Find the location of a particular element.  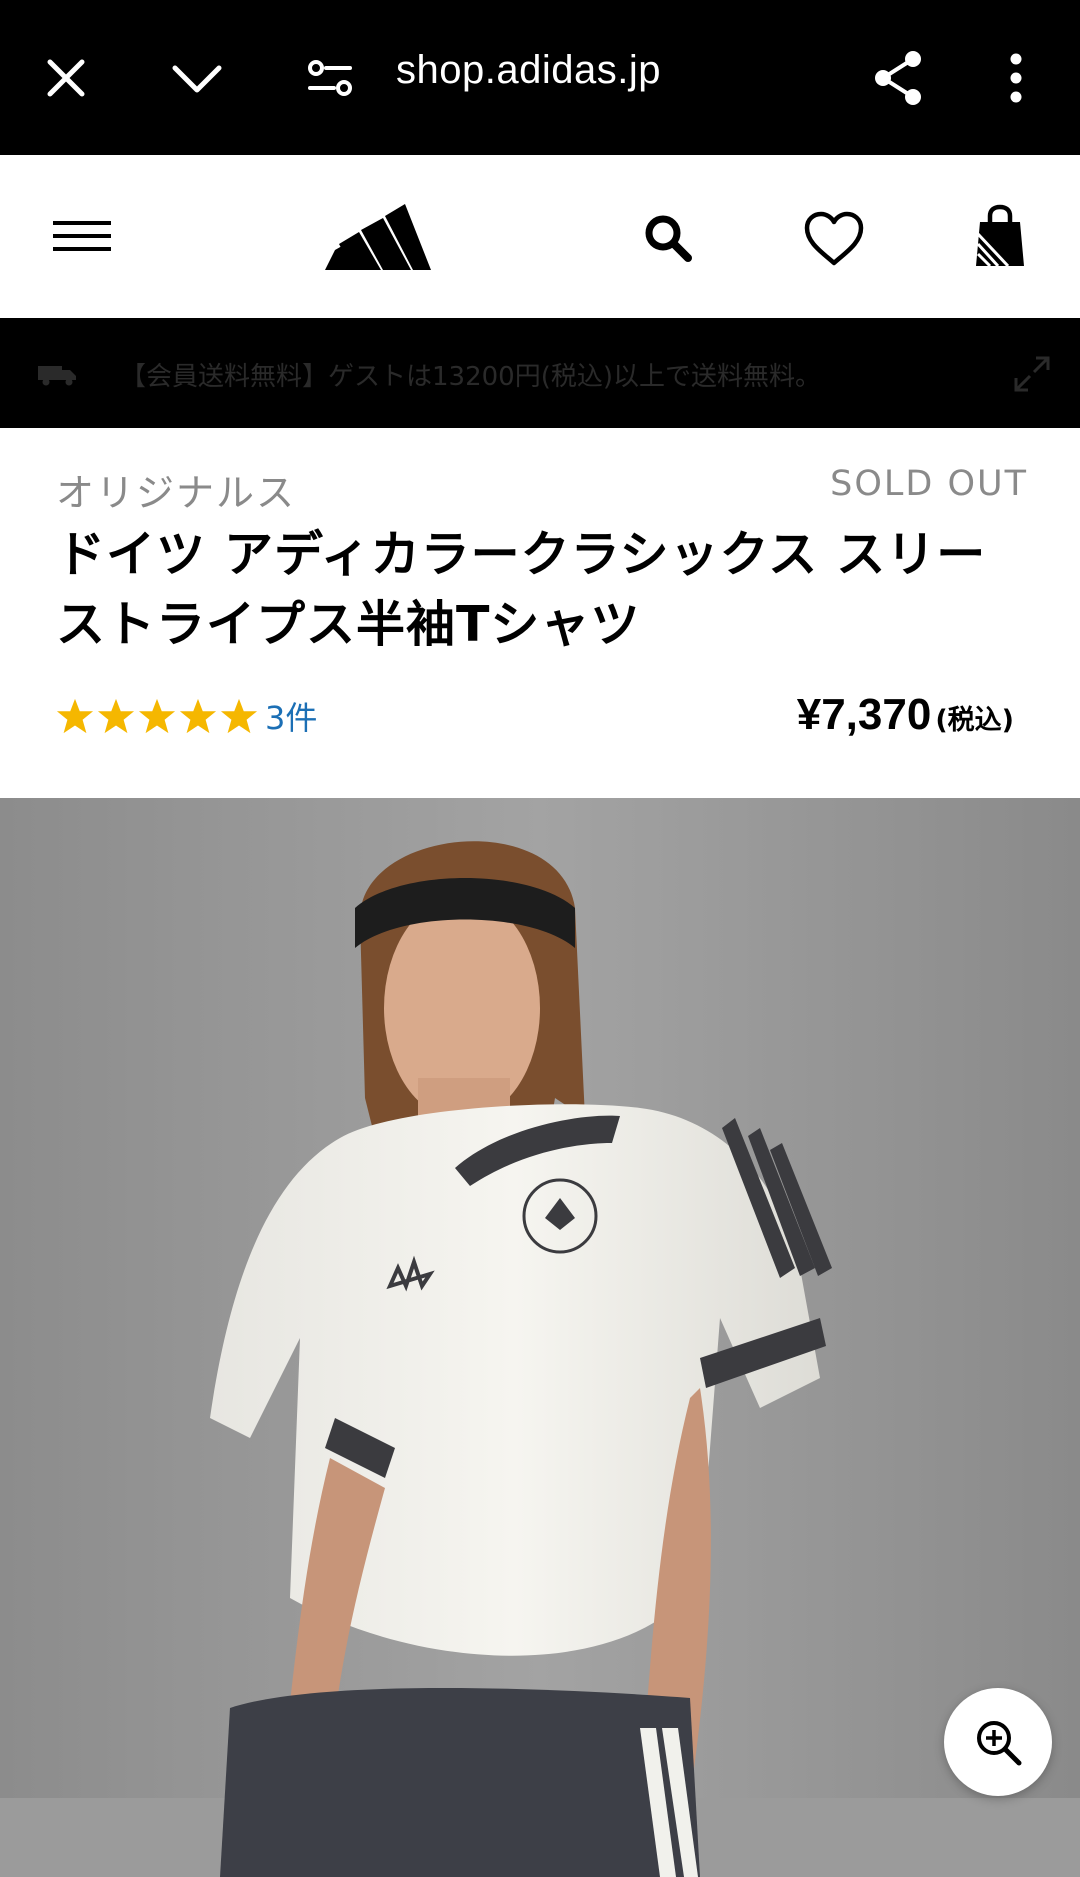

chevron-down-icon is located at coordinates (197, 78).